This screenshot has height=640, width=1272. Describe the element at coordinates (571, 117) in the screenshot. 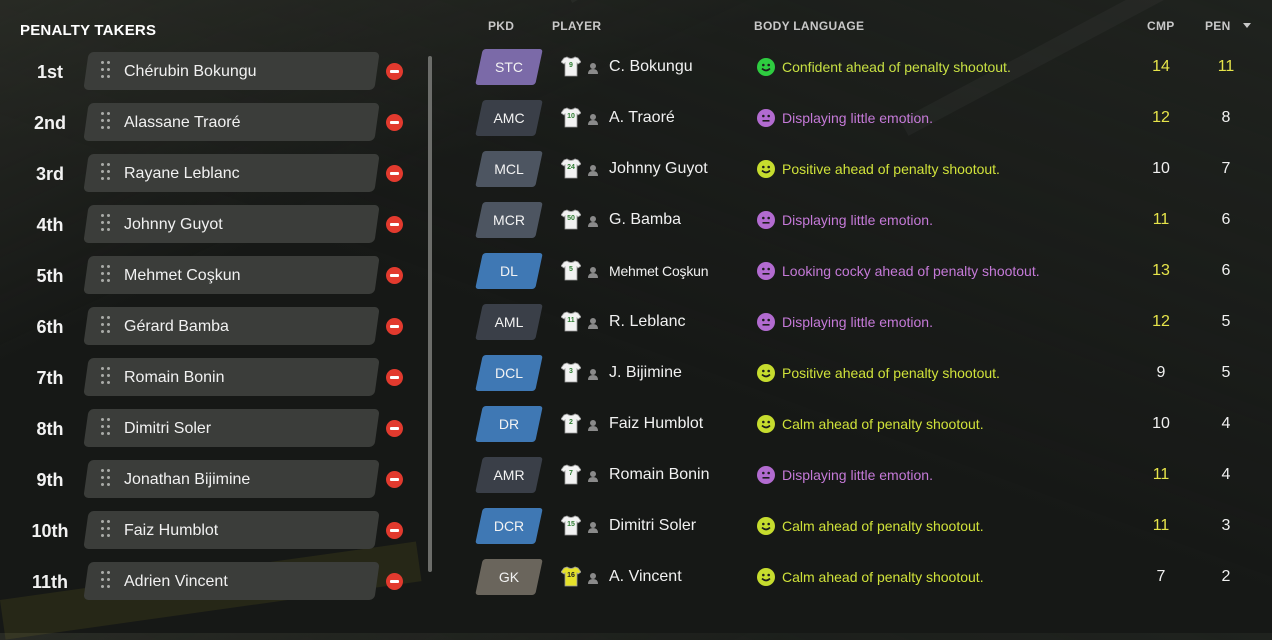

I see `shirt-icon: 10` at that location.